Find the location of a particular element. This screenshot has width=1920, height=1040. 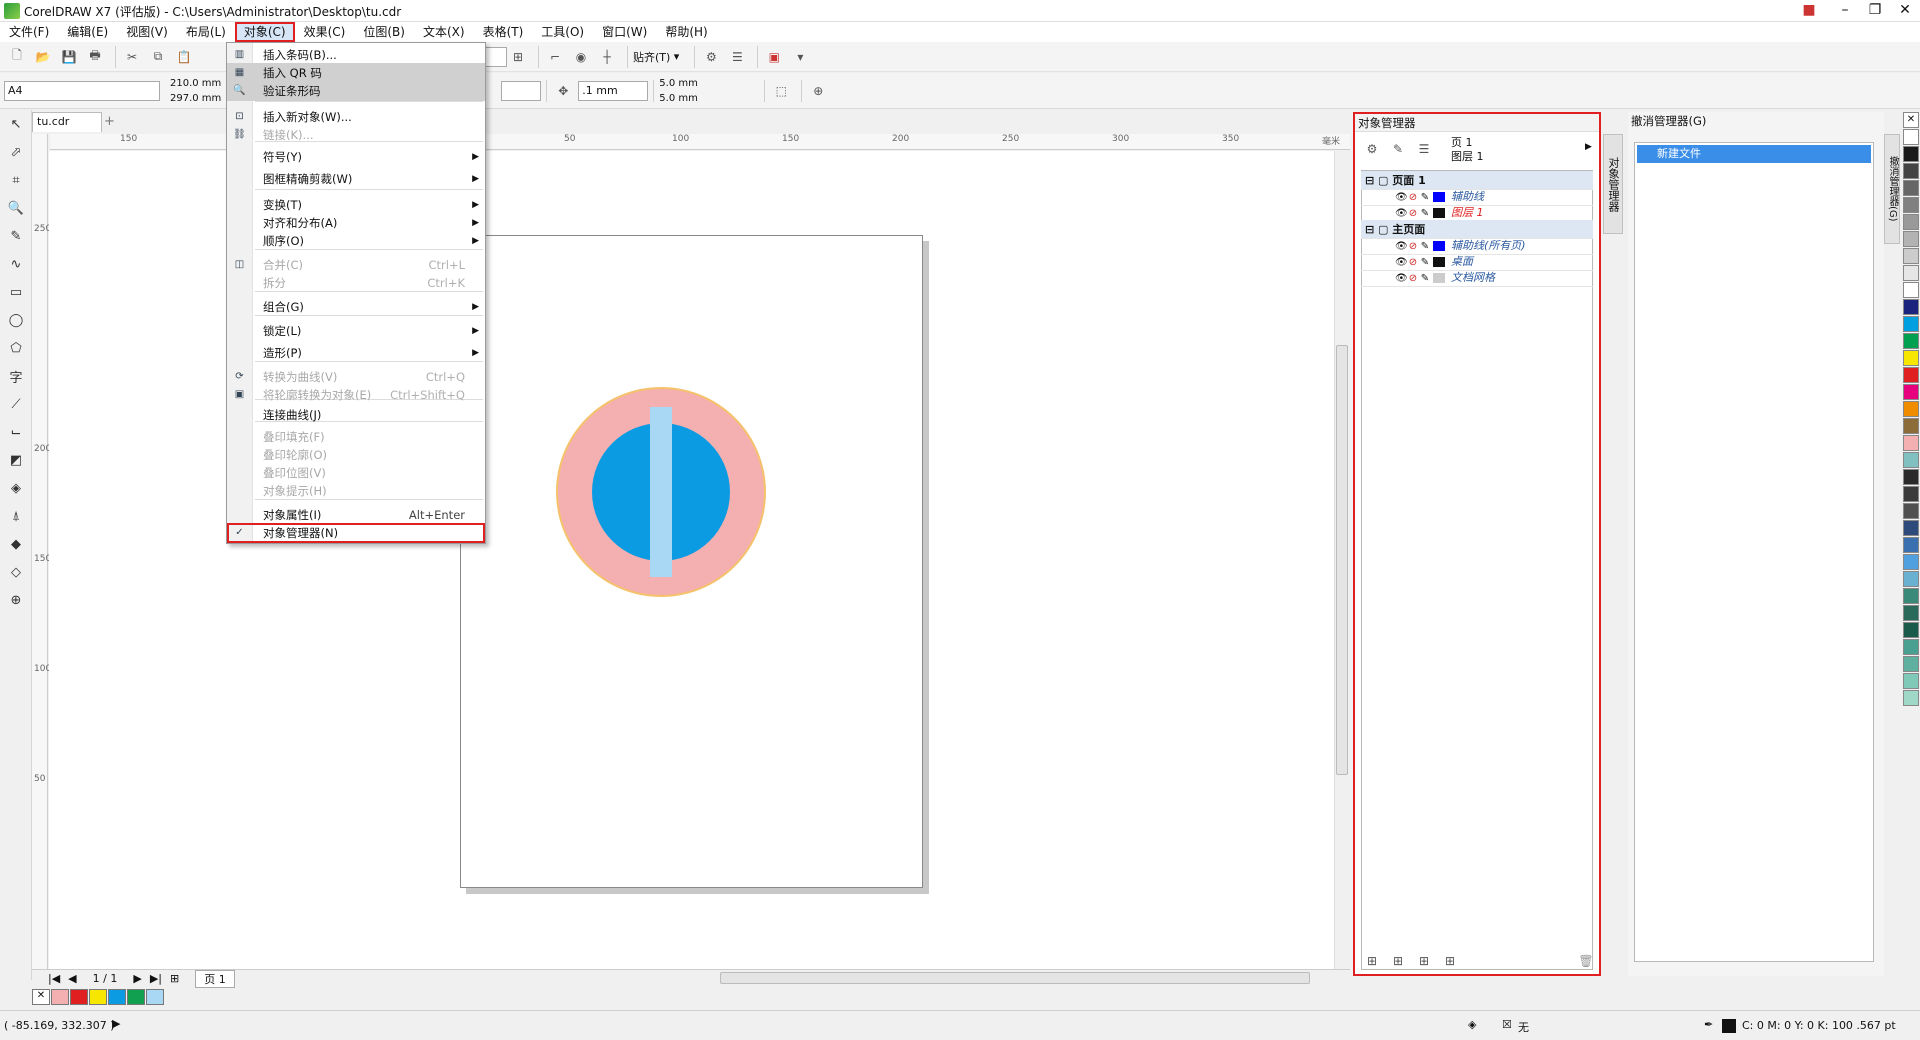

visibility-eye-icon: 👁 is located at coordinates (1401, 278).